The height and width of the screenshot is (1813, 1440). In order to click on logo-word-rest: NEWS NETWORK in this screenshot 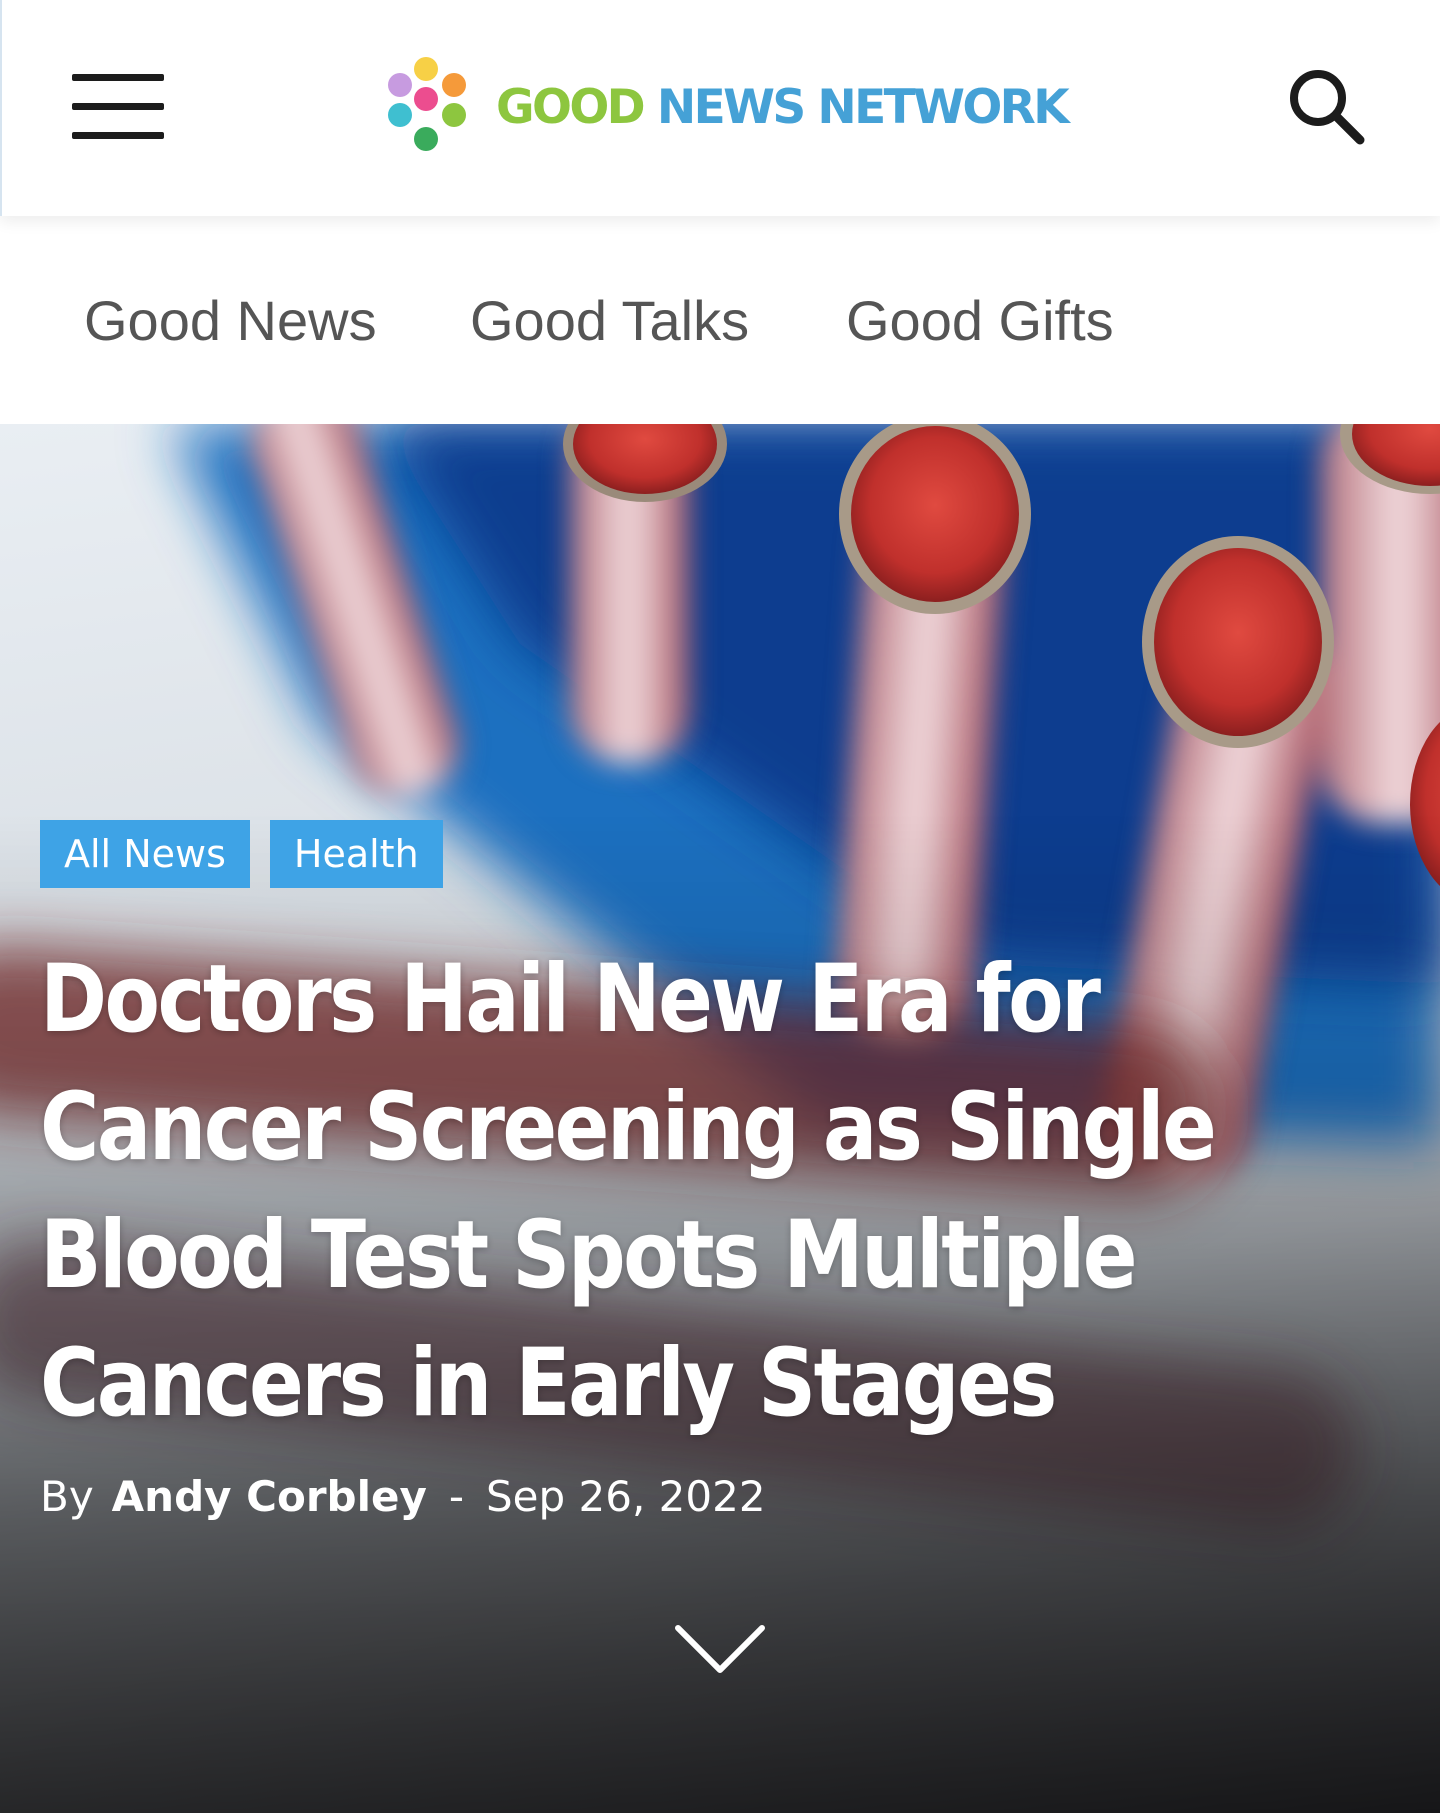, I will do `click(863, 107)`.